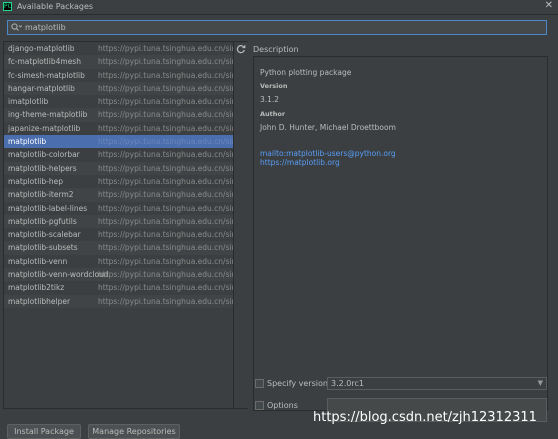 The height and width of the screenshot is (439, 558). What do you see at coordinates (134, 431) in the screenshot?
I see `manage-repositories-button: Manage Repositories` at bounding box center [134, 431].